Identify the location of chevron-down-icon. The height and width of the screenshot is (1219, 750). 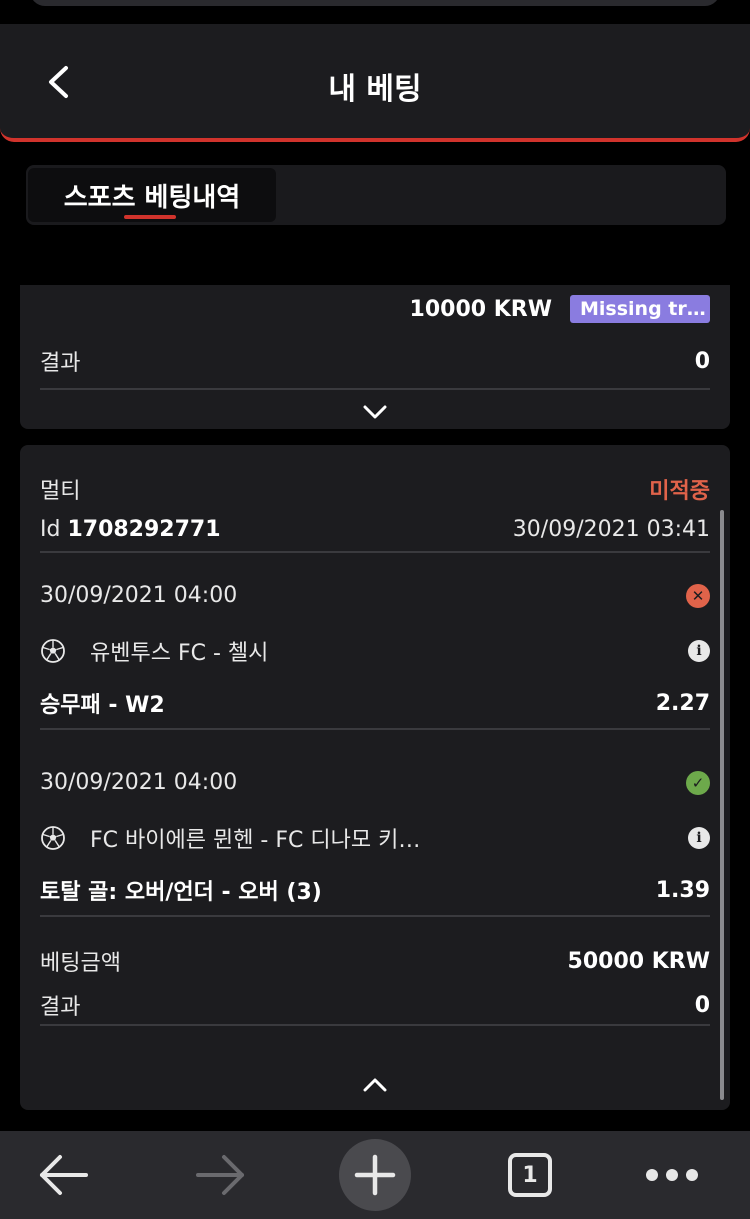
(375, 412).